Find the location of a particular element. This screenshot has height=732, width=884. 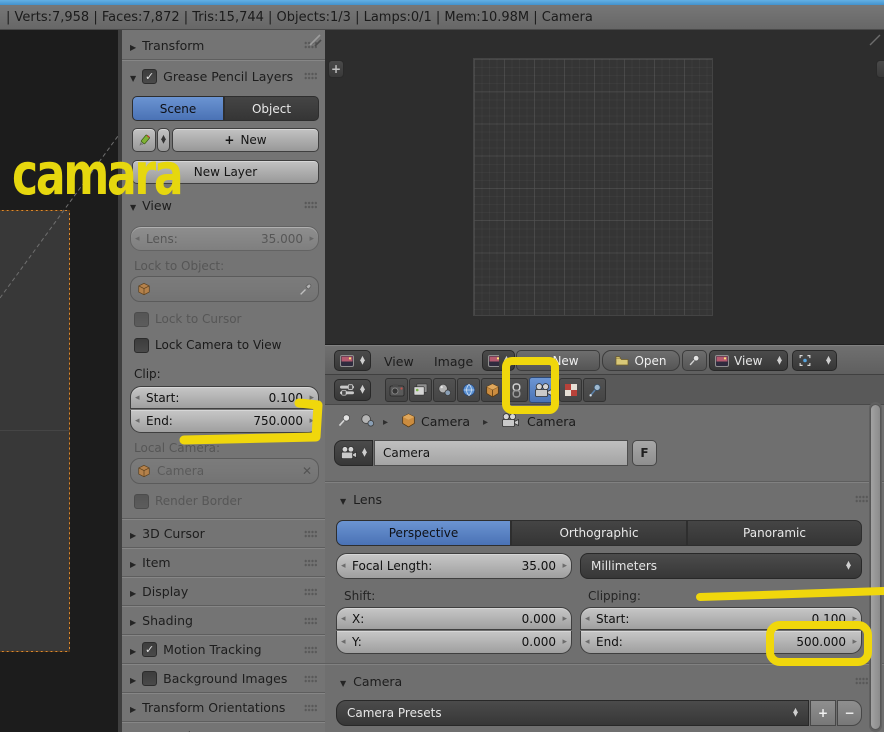

expand-arrow-icon is located at coordinates (133, 76).